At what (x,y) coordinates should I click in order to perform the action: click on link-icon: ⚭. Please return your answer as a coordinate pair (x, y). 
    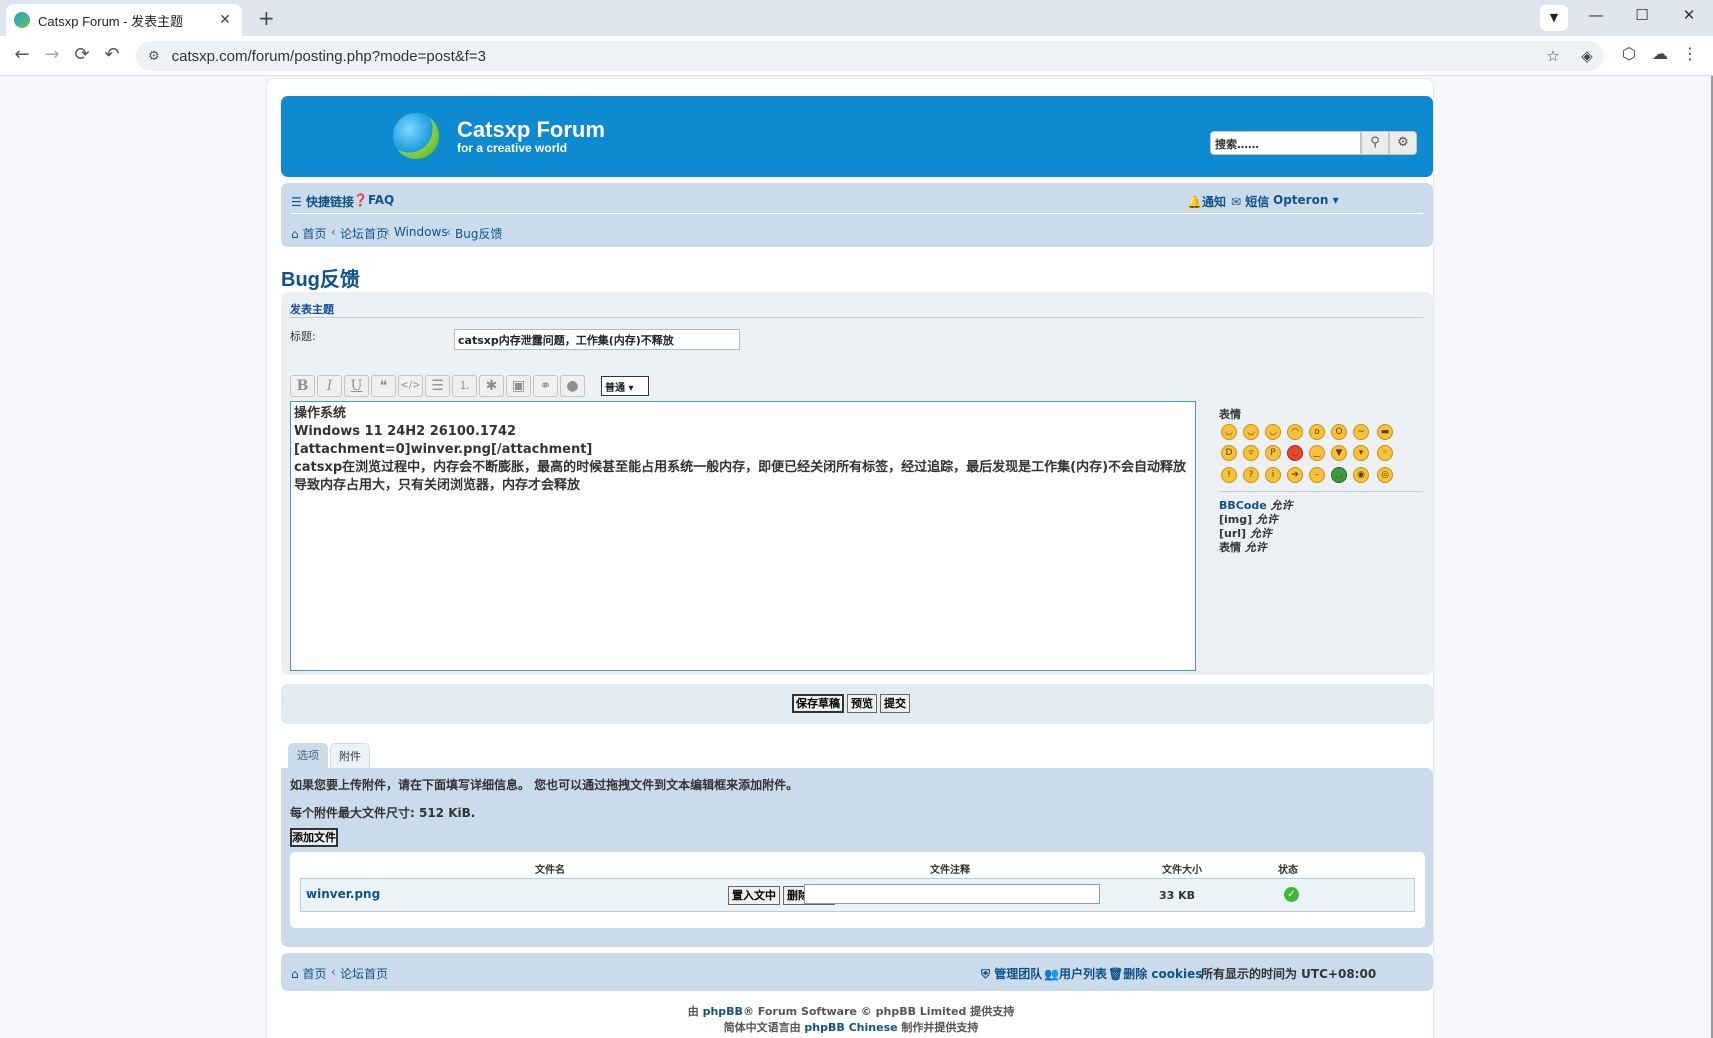
    Looking at the image, I should click on (545, 386).